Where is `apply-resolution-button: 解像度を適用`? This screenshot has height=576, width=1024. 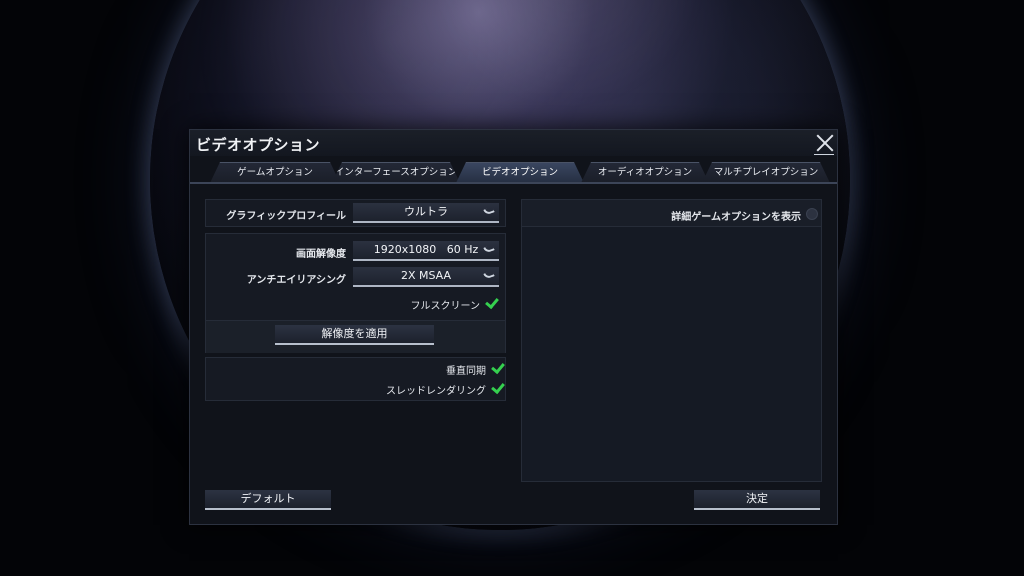
apply-resolution-button: 解像度を適用 is located at coordinates (354, 335).